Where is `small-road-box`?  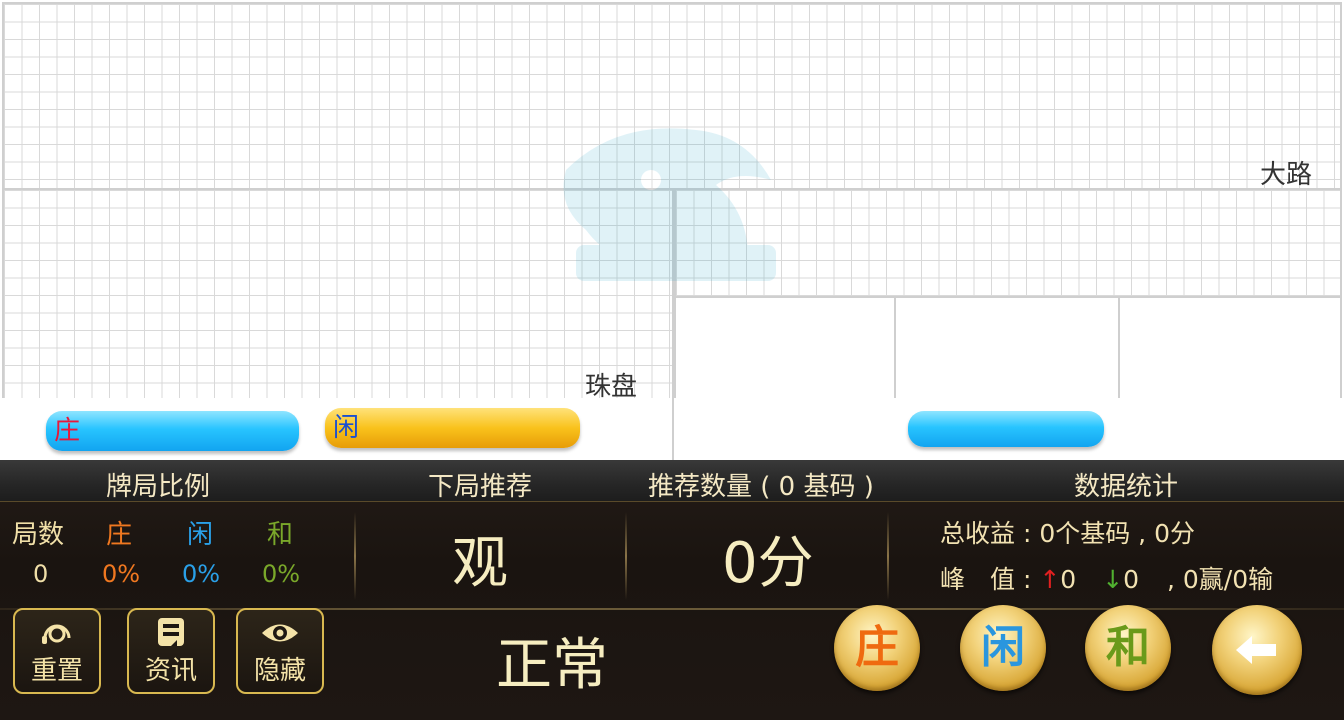 small-road-box is located at coordinates (785, 348).